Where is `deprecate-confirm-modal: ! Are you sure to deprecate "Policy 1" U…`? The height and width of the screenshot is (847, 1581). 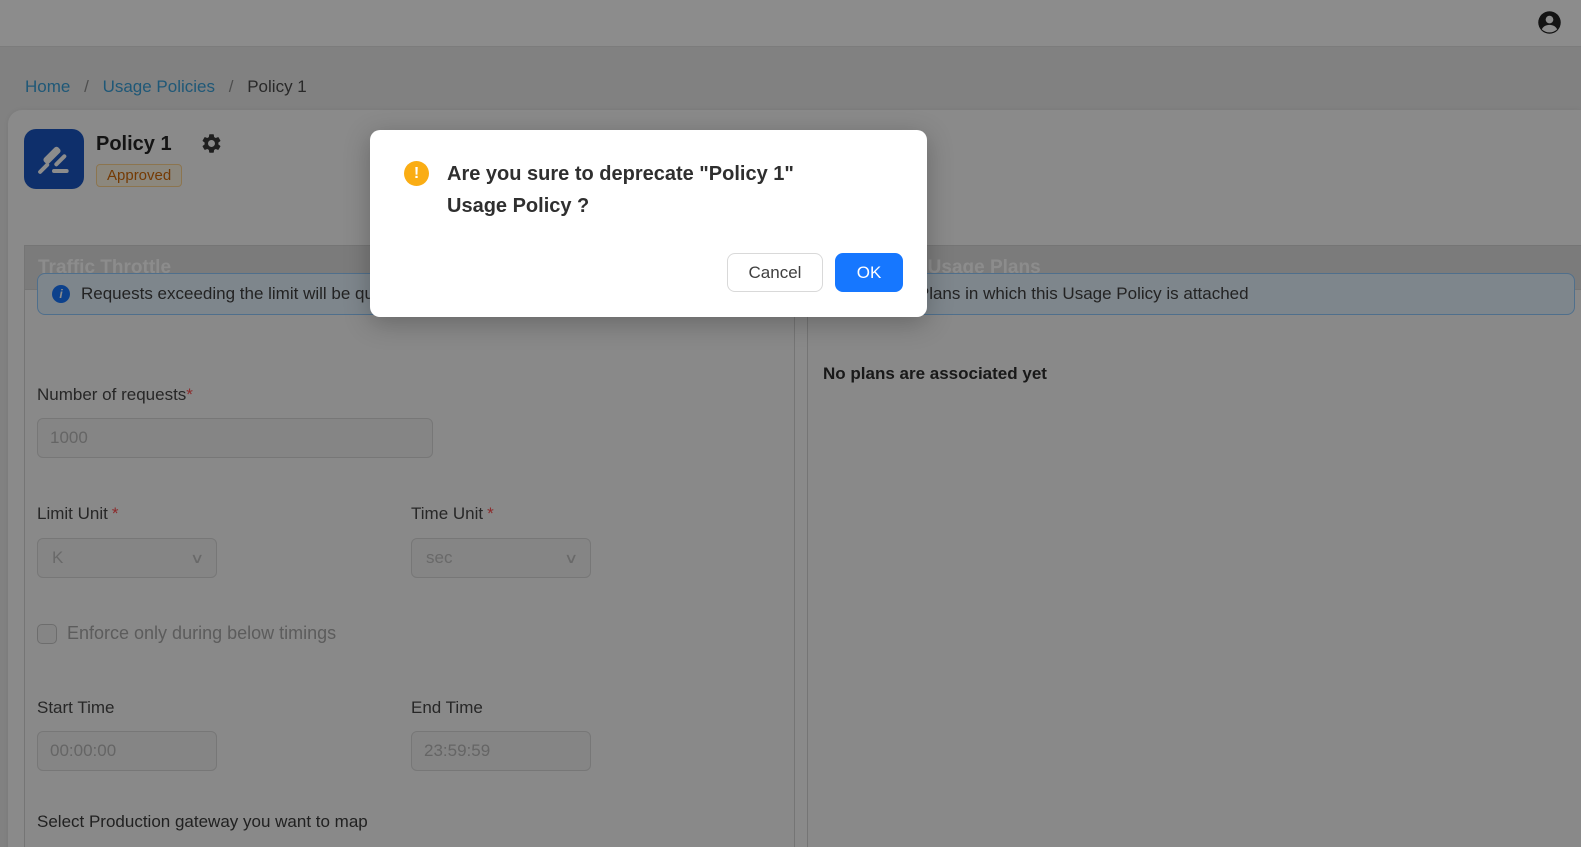 deprecate-confirm-modal: ! Are you sure to deprecate "Policy 1" U… is located at coordinates (648, 223).